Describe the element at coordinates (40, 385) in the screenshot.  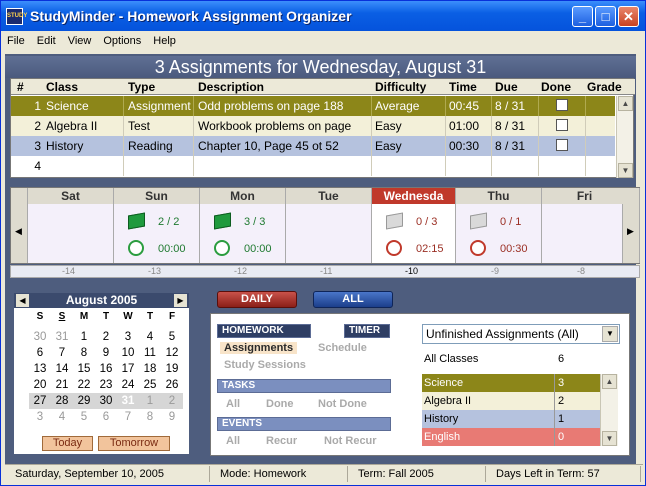
I see `calendar-day: 20` at that location.